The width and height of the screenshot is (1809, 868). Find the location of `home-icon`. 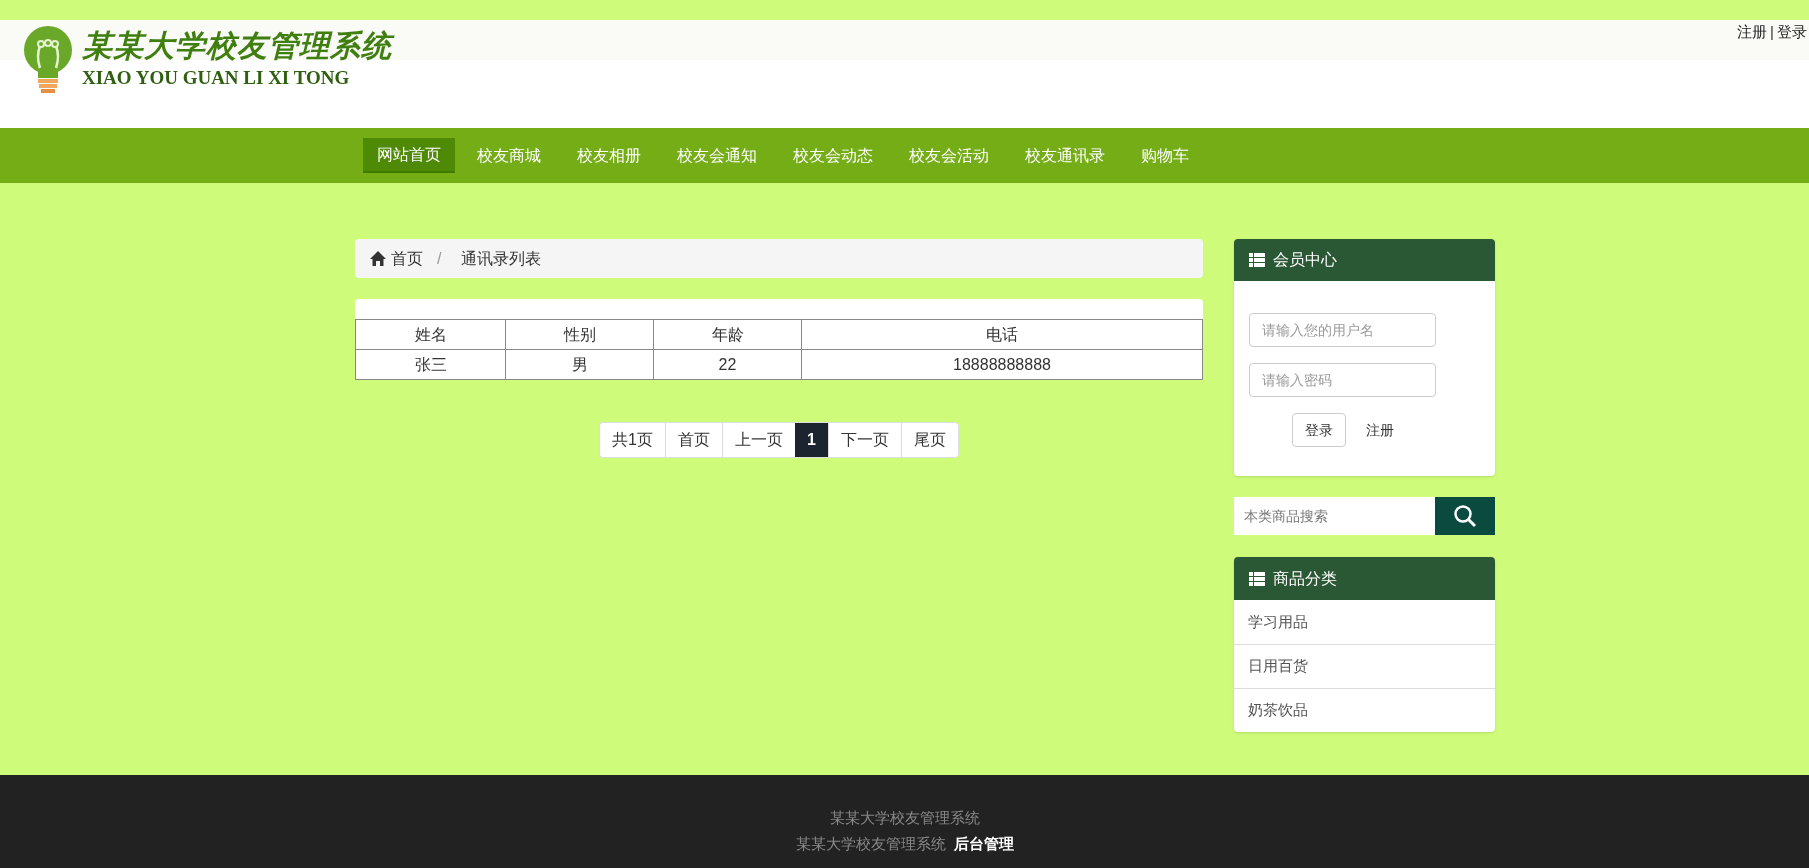

home-icon is located at coordinates (378, 258).